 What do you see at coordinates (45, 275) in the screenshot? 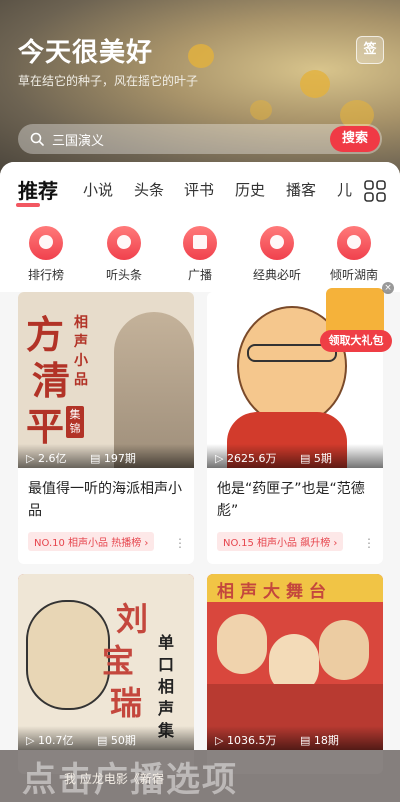
I see `quick-link-label: 排行榜` at bounding box center [45, 275].